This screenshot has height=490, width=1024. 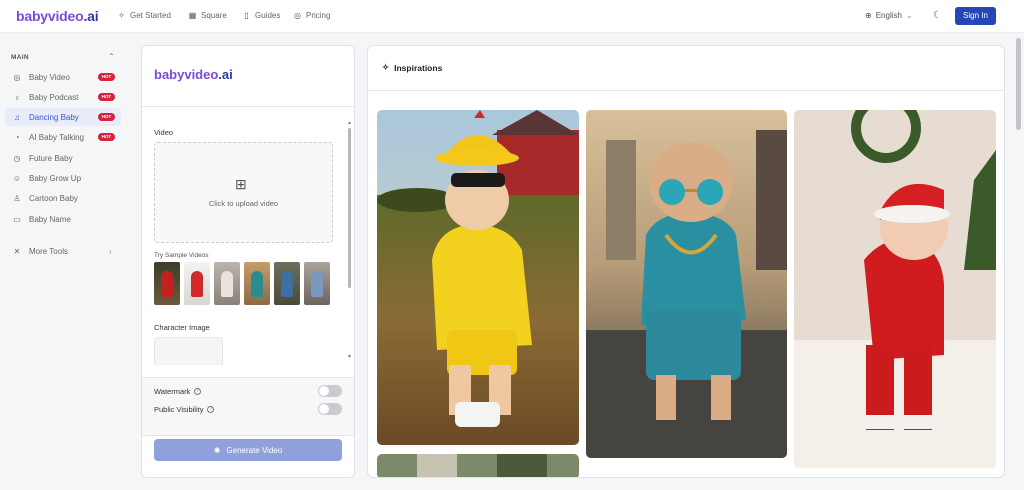 I want to click on watermark-toggle, so click(x=330, y=391).